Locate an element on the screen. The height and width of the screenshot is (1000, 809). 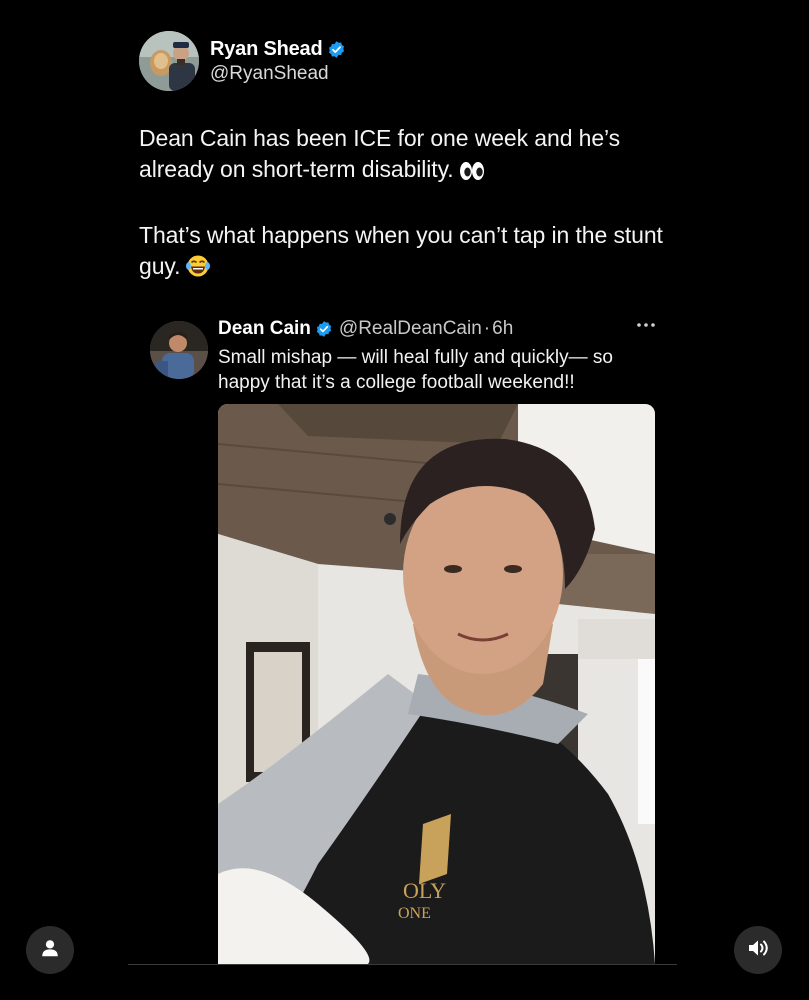
more-horizontal-icon is located at coordinates (646, 325).